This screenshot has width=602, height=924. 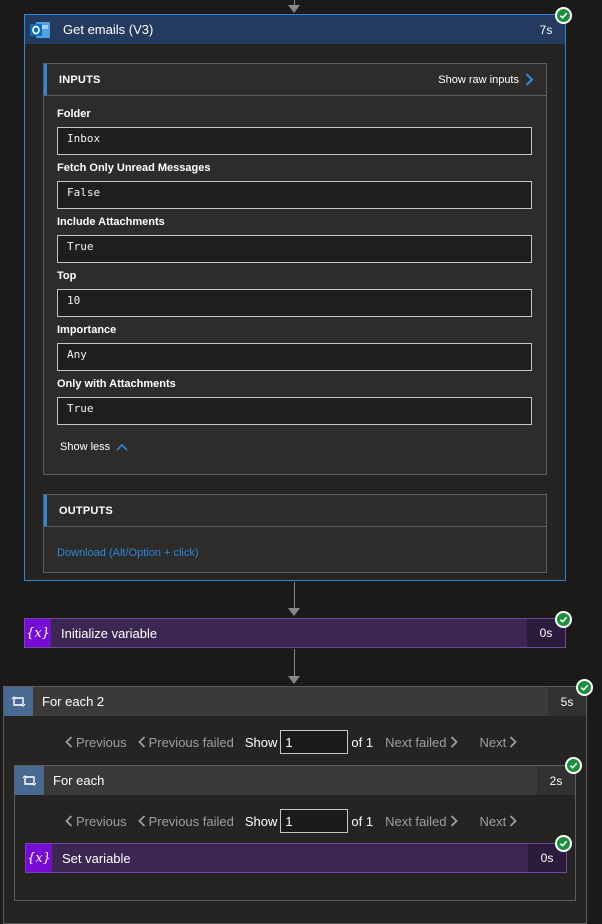 What do you see at coordinates (295, 29) in the screenshot?
I see `get-emails-header: Get emails (V3) 7s` at bounding box center [295, 29].